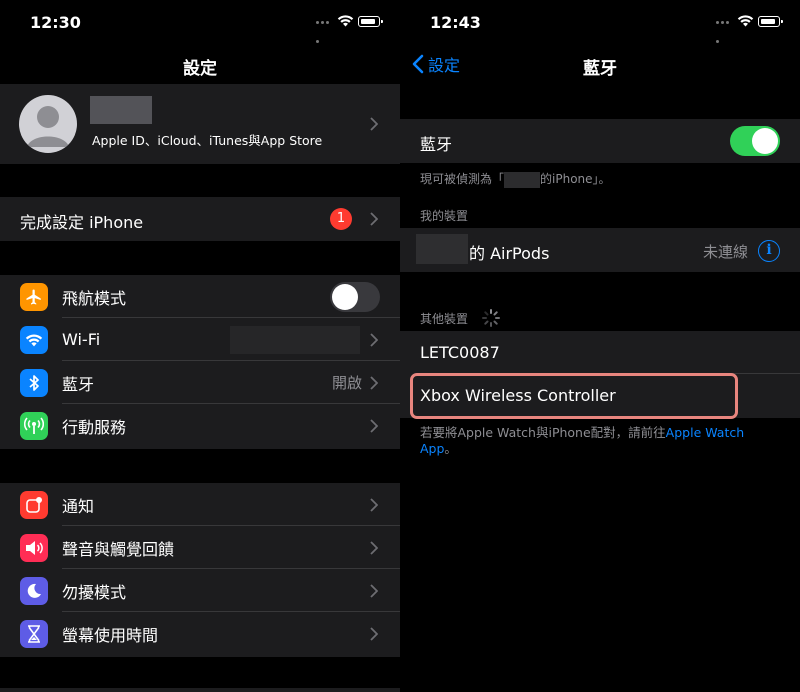 The width and height of the screenshot is (800, 692). Describe the element at coordinates (200, 633) in the screenshot. I see `screen-time-row: 螢幕使用時間` at that location.